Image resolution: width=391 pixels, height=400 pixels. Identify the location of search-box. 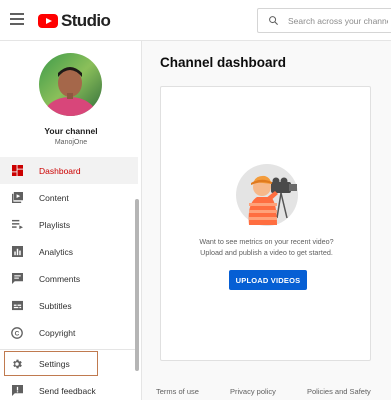
(324, 20).